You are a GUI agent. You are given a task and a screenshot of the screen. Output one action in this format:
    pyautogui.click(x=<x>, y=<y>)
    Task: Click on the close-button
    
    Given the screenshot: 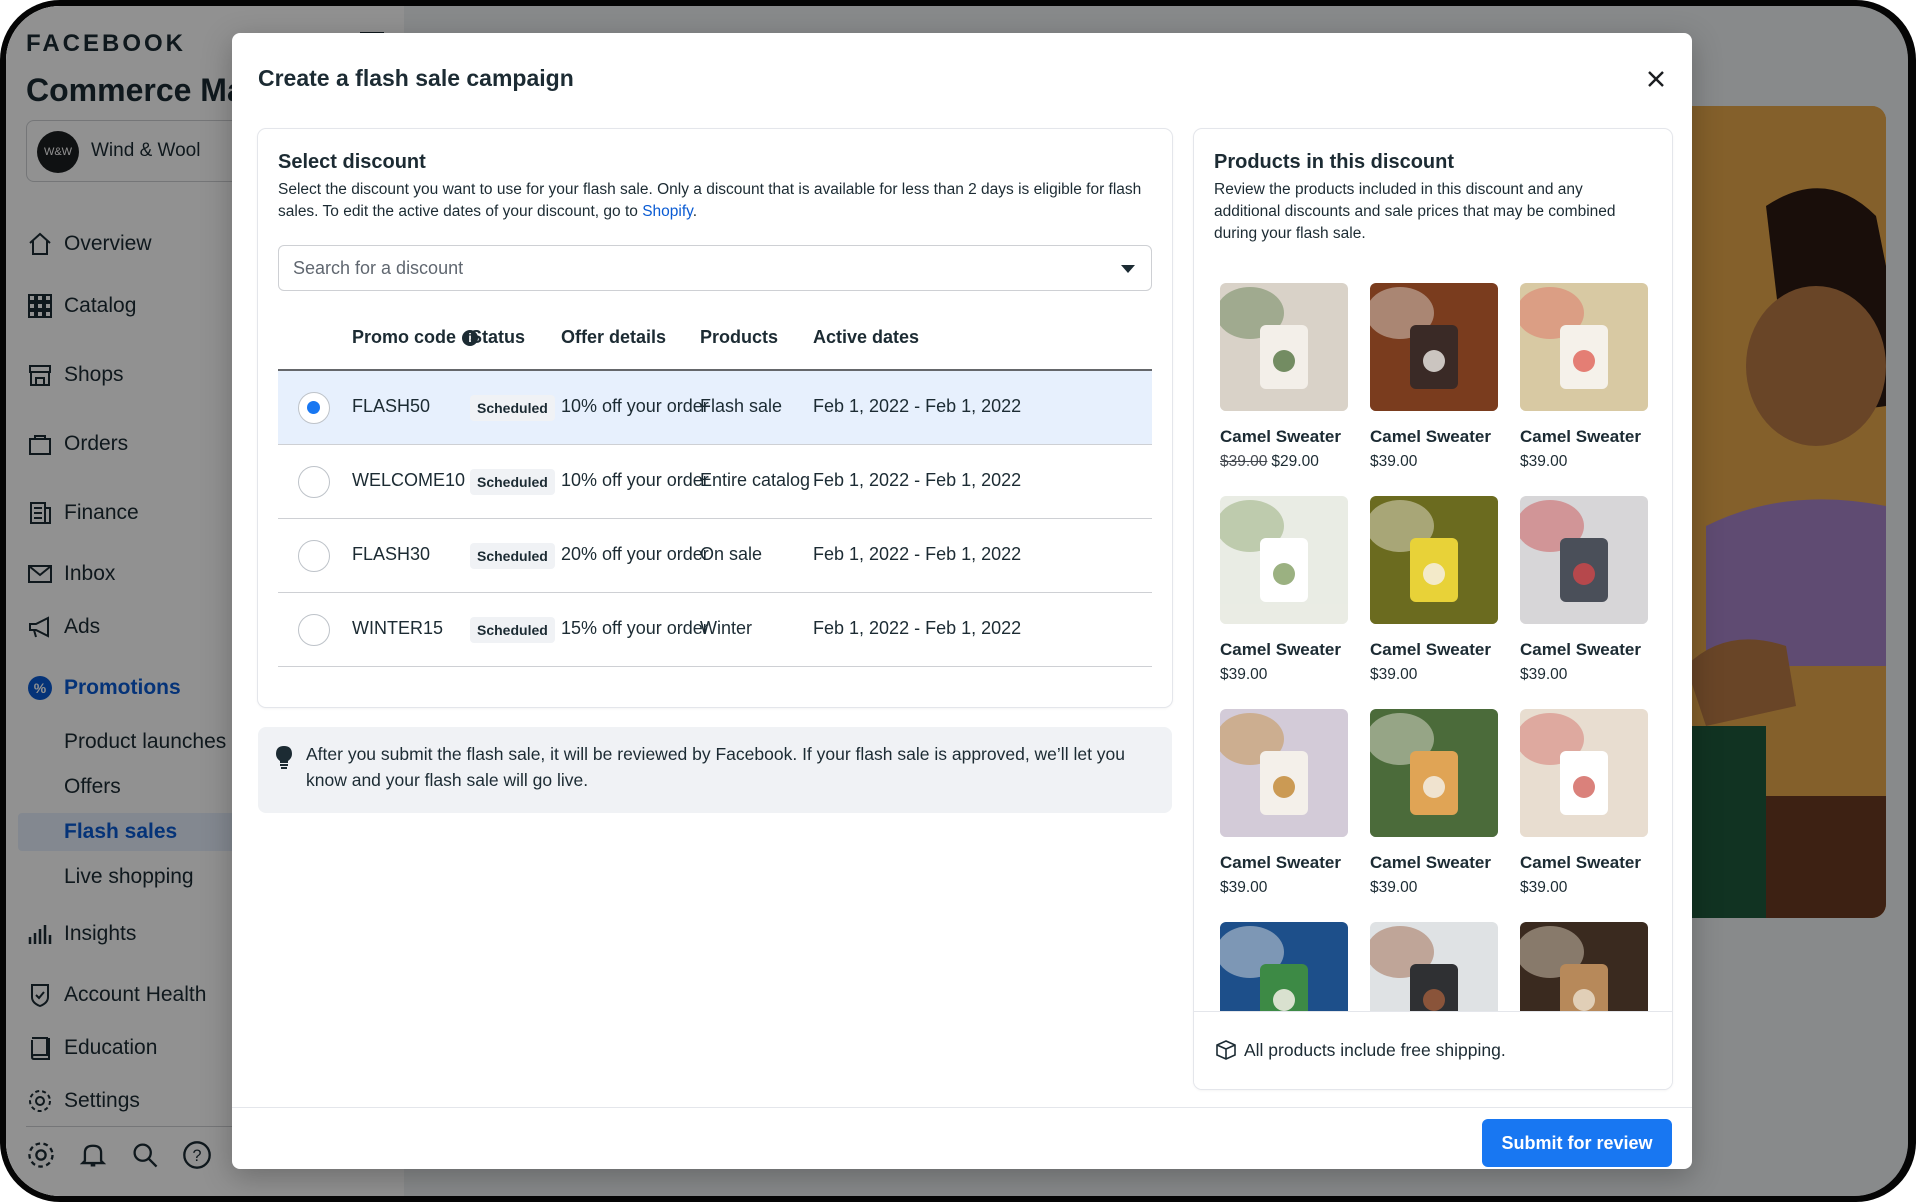 What is the action you would take?
    pyautogui.click(x=1656, y=81)
    